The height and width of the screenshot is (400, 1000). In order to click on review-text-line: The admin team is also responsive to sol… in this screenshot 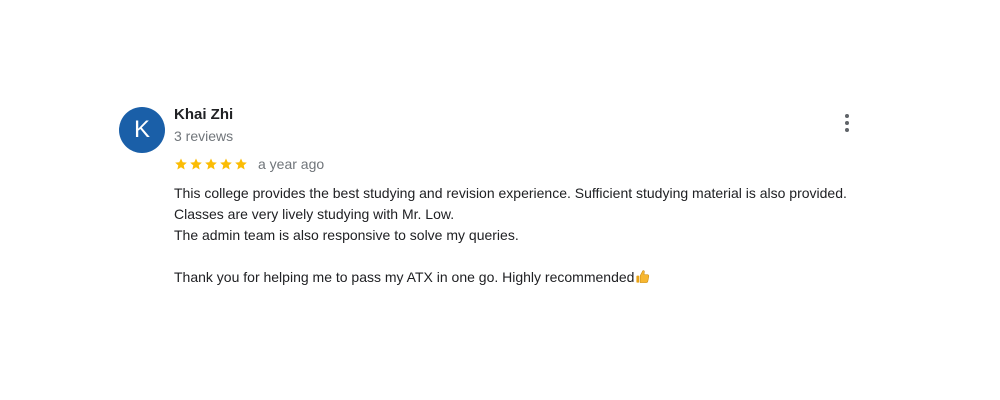, I will do `click(346, 235)`.